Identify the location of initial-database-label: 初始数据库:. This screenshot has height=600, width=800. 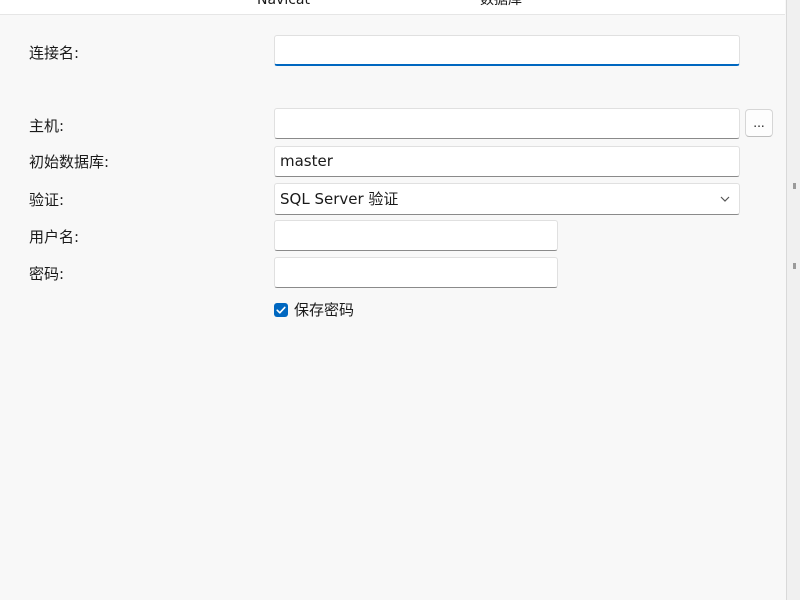
(69, 162).